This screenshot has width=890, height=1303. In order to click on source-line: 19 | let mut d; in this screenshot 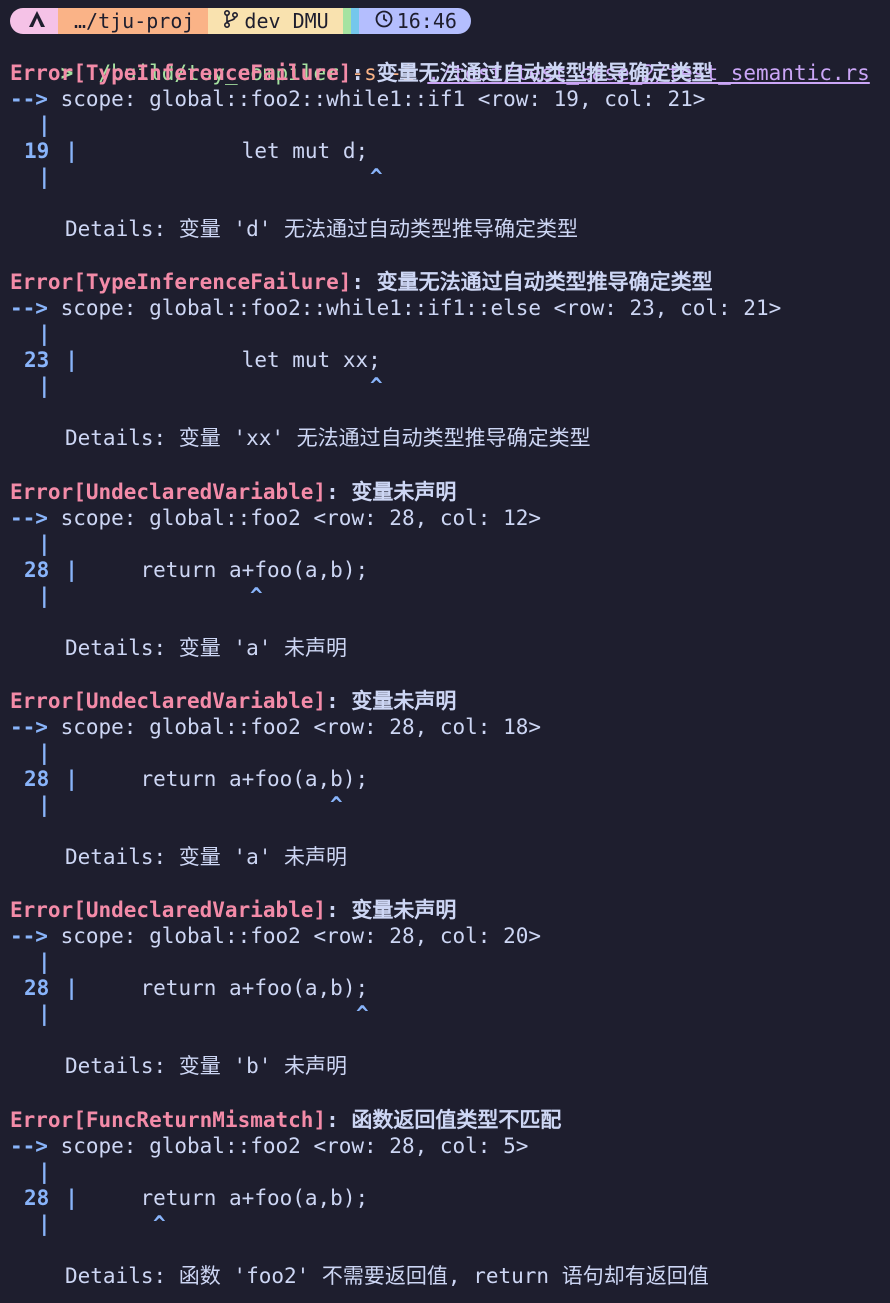, I will do `click(196, 151)`.